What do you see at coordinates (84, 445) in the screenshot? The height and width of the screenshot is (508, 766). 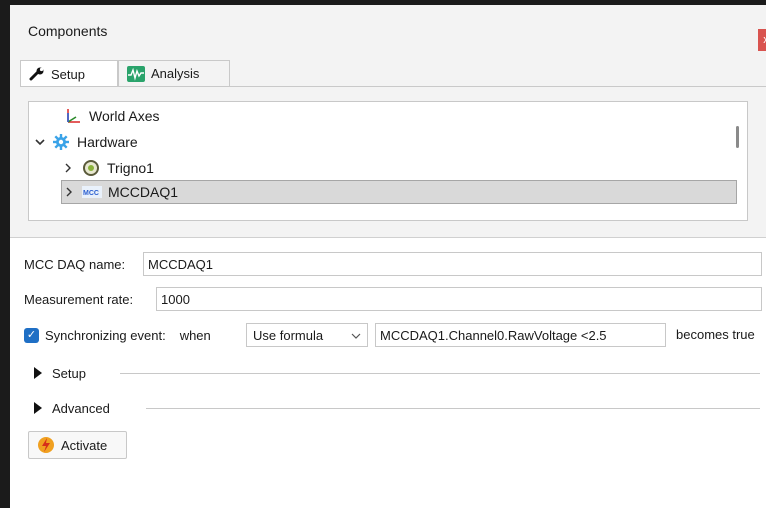 I see `activate-label: Activate` at bounding box center [84, 445].